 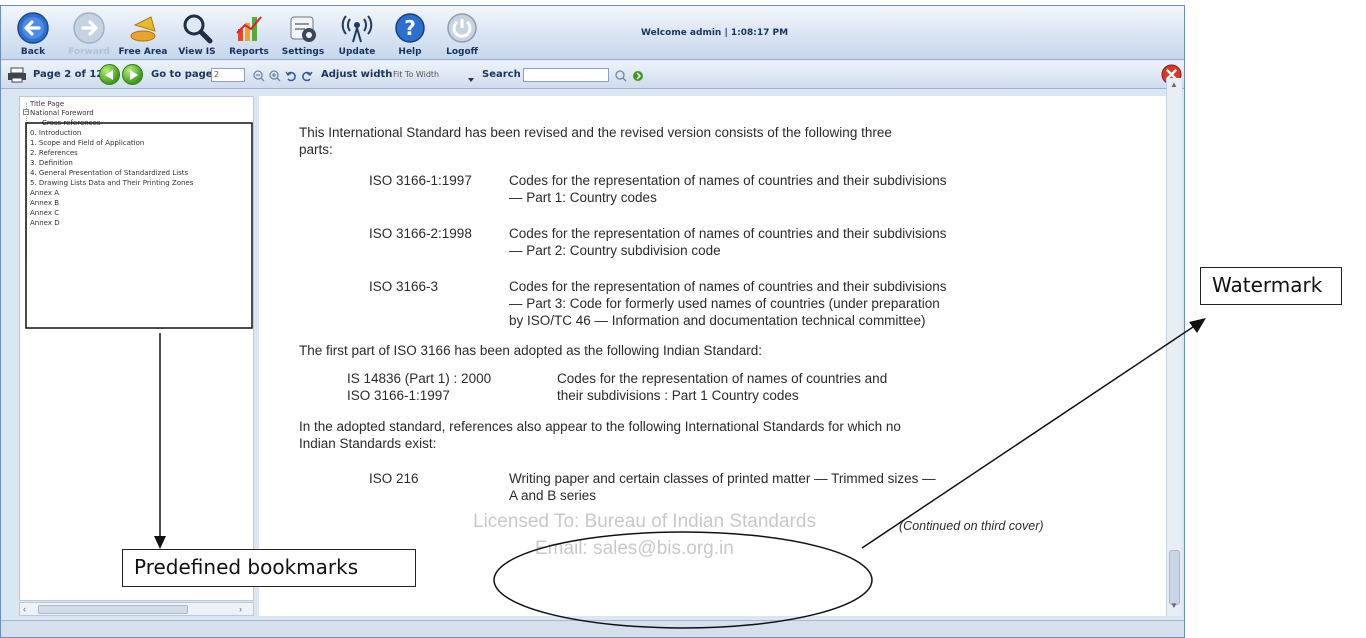 What do you see at coordinates (634, 548) in the screenshot?
I see `watermark-email: Email: sales@bis.org.in` at bounding box center [634, 548].